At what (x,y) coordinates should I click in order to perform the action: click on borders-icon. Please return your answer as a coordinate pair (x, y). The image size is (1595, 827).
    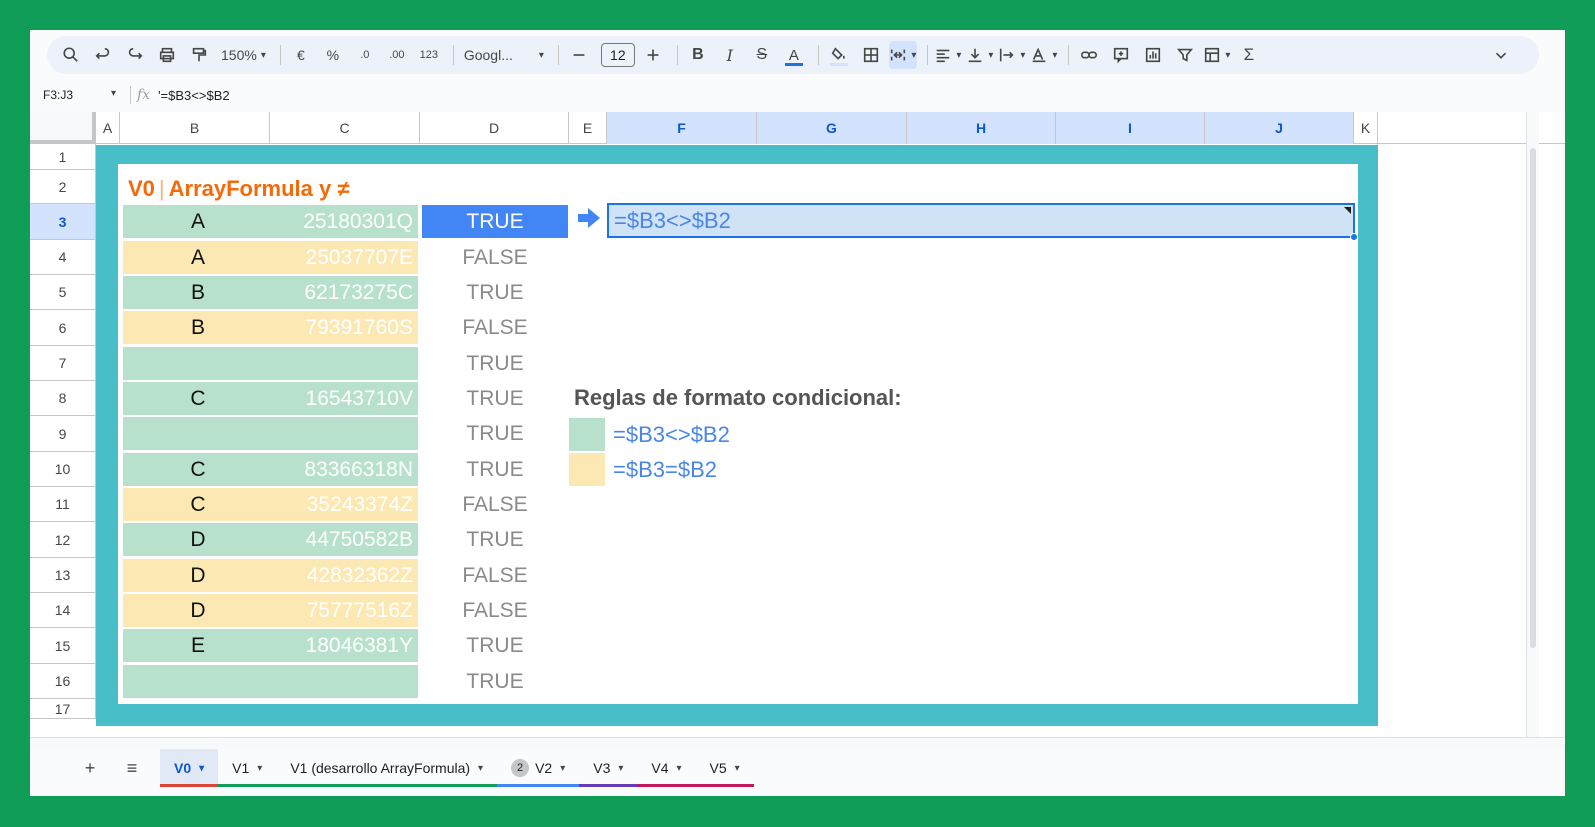
    Looking at the image, I should click on (871, 55).